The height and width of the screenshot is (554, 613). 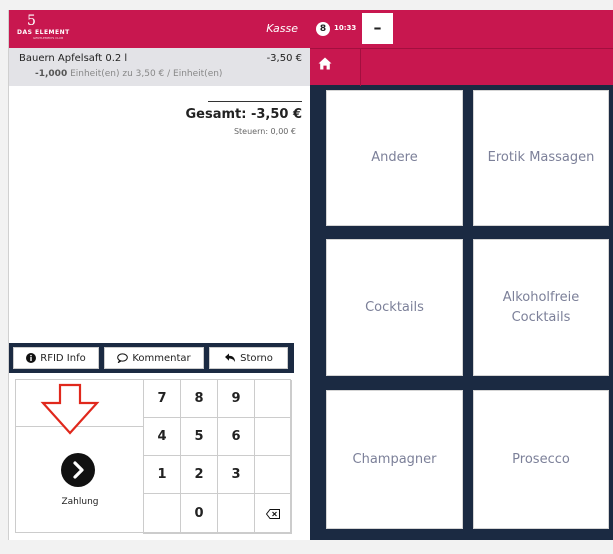 I want to click on order-tax: Steuern: 0,00 €, so click(x=264, y=131).